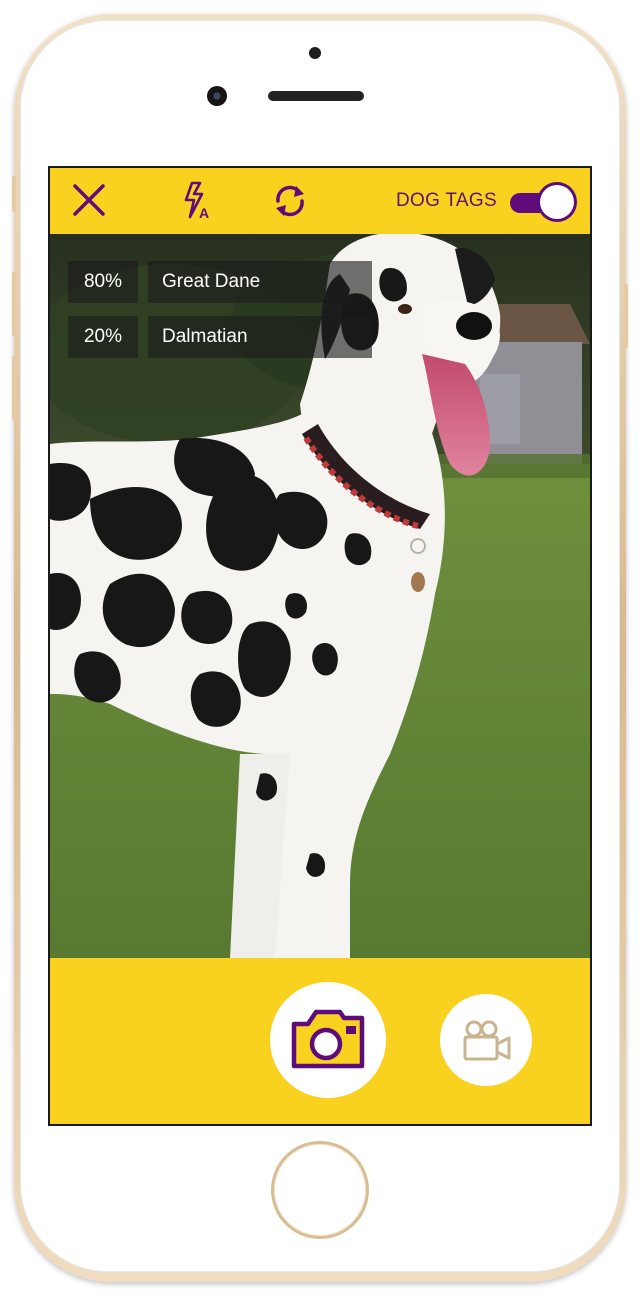 This screenshot has width=640, height=1300. I want to click on silent-switch, so click(14, 194).